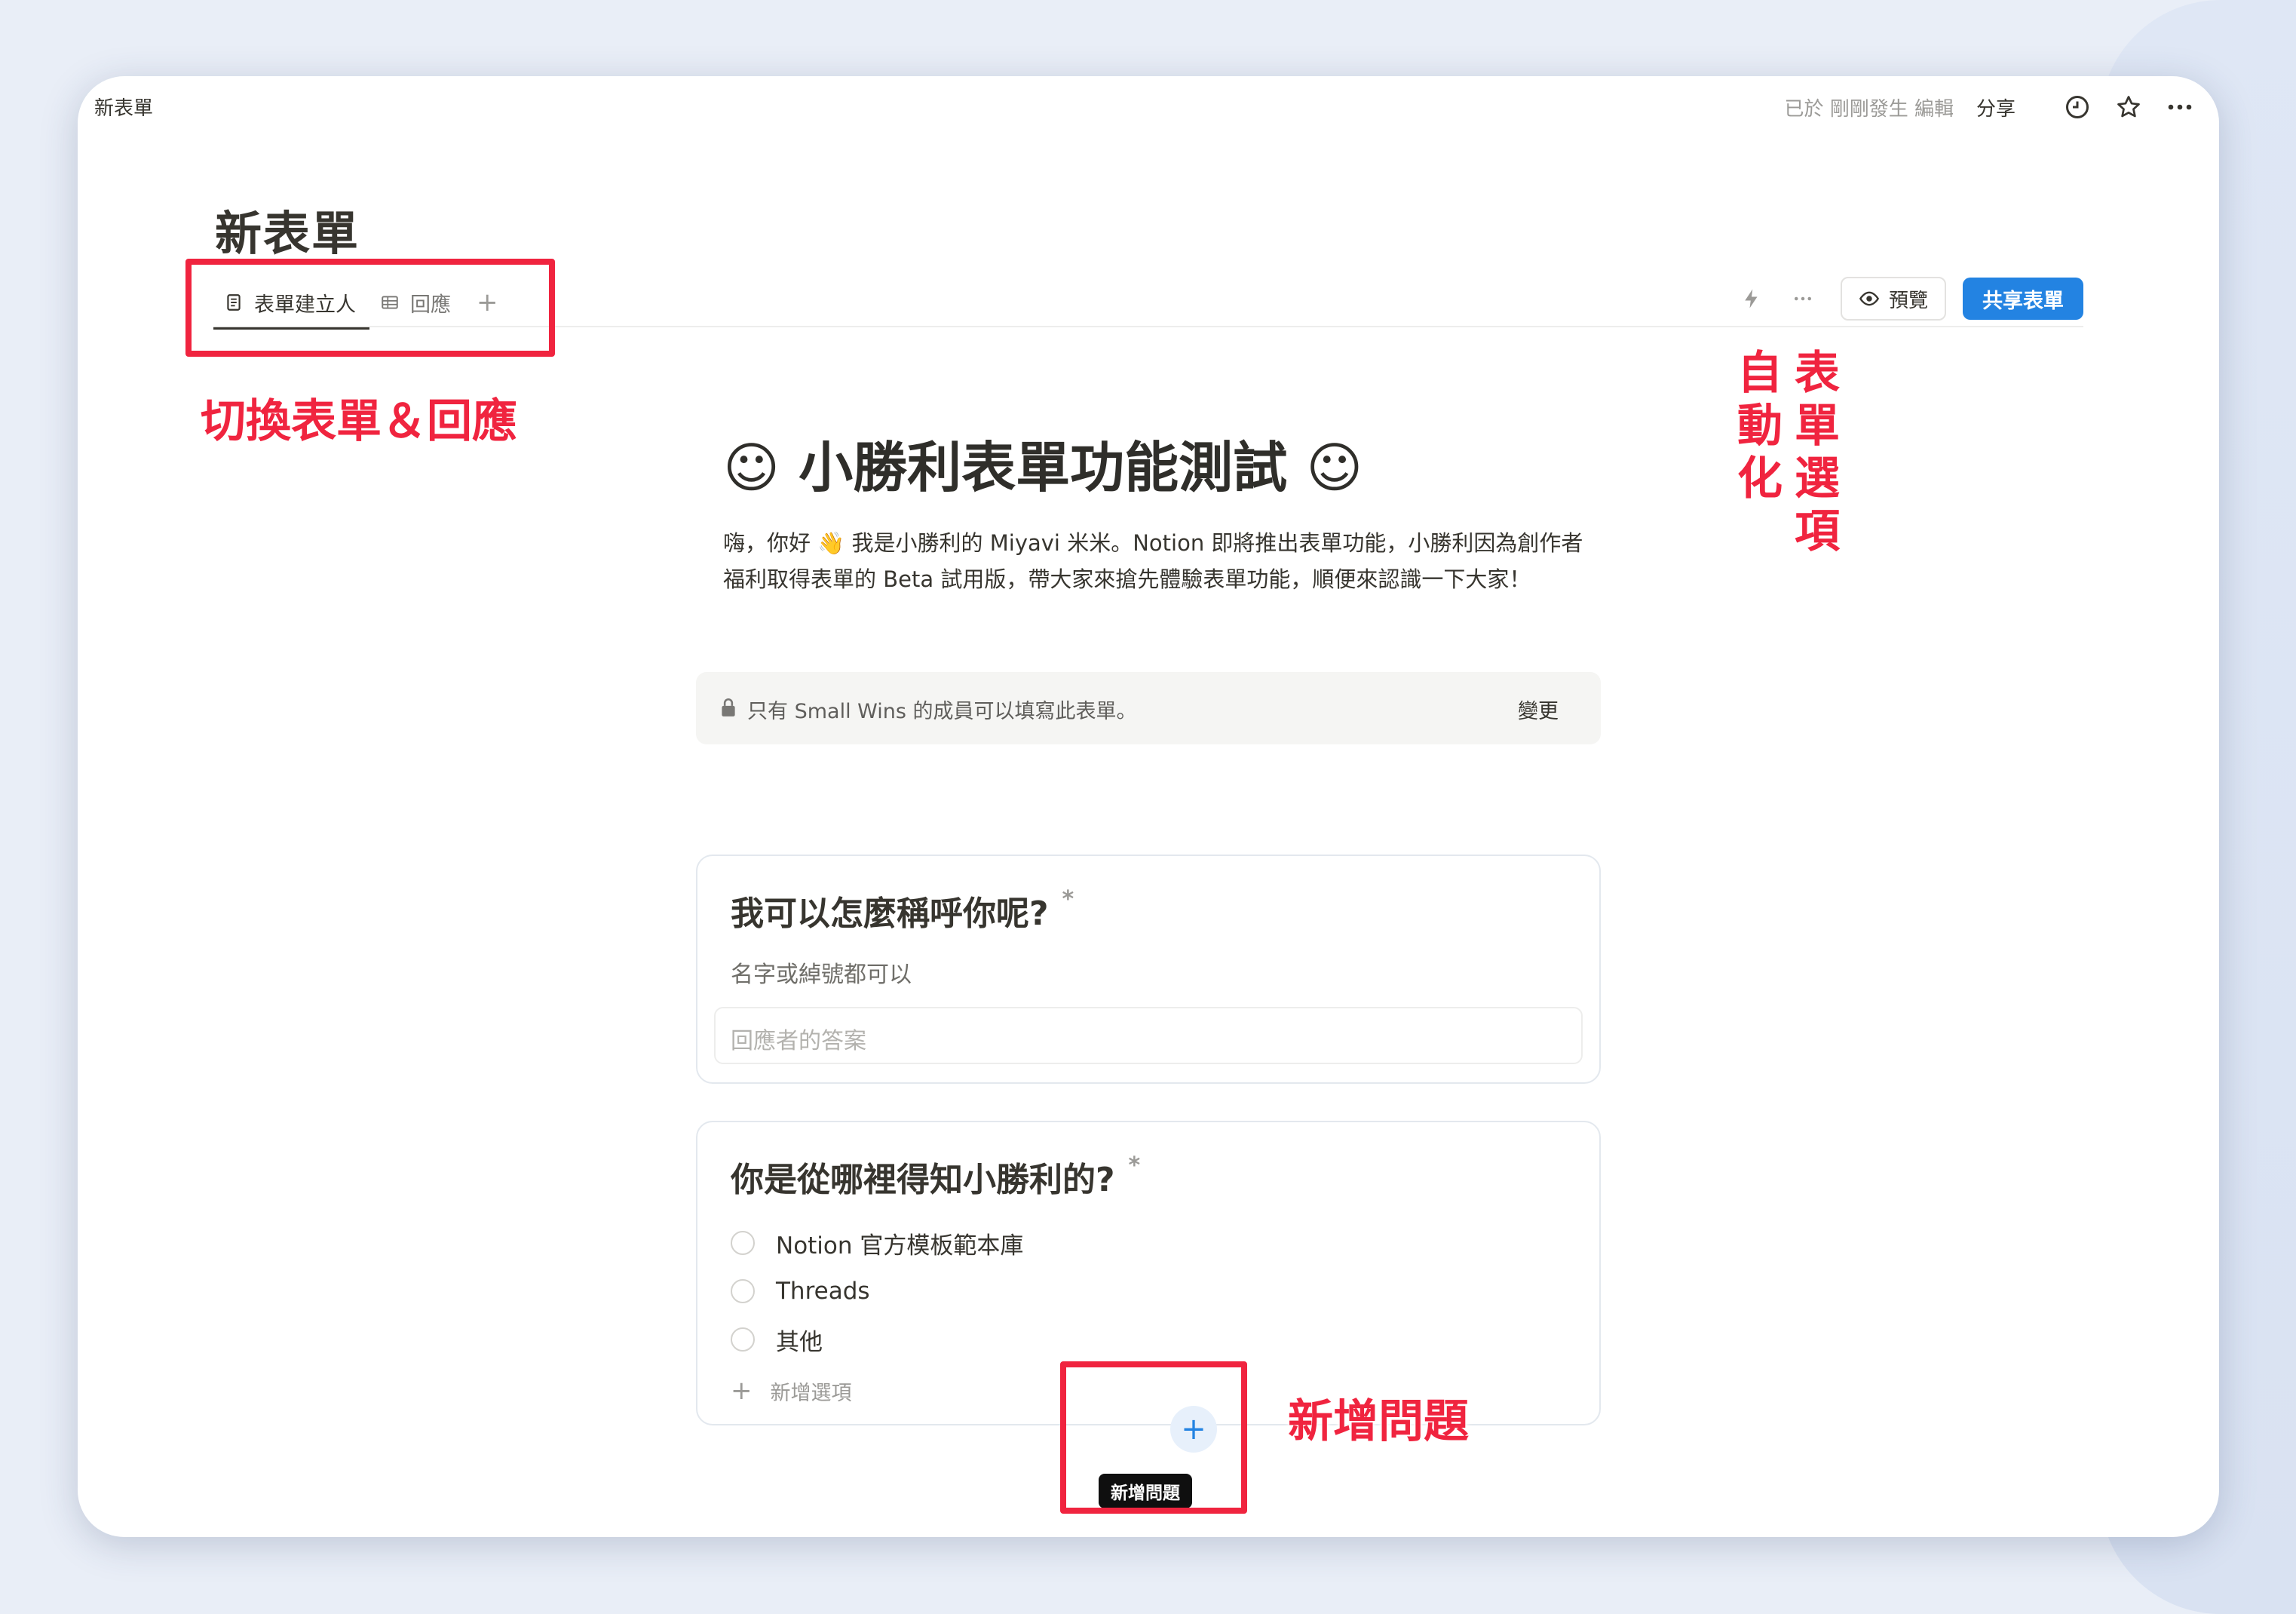  What do you see at coordinates (2077, 107) in the screenshot?
I see `clock-icon` at bounding box center [2077, 107].